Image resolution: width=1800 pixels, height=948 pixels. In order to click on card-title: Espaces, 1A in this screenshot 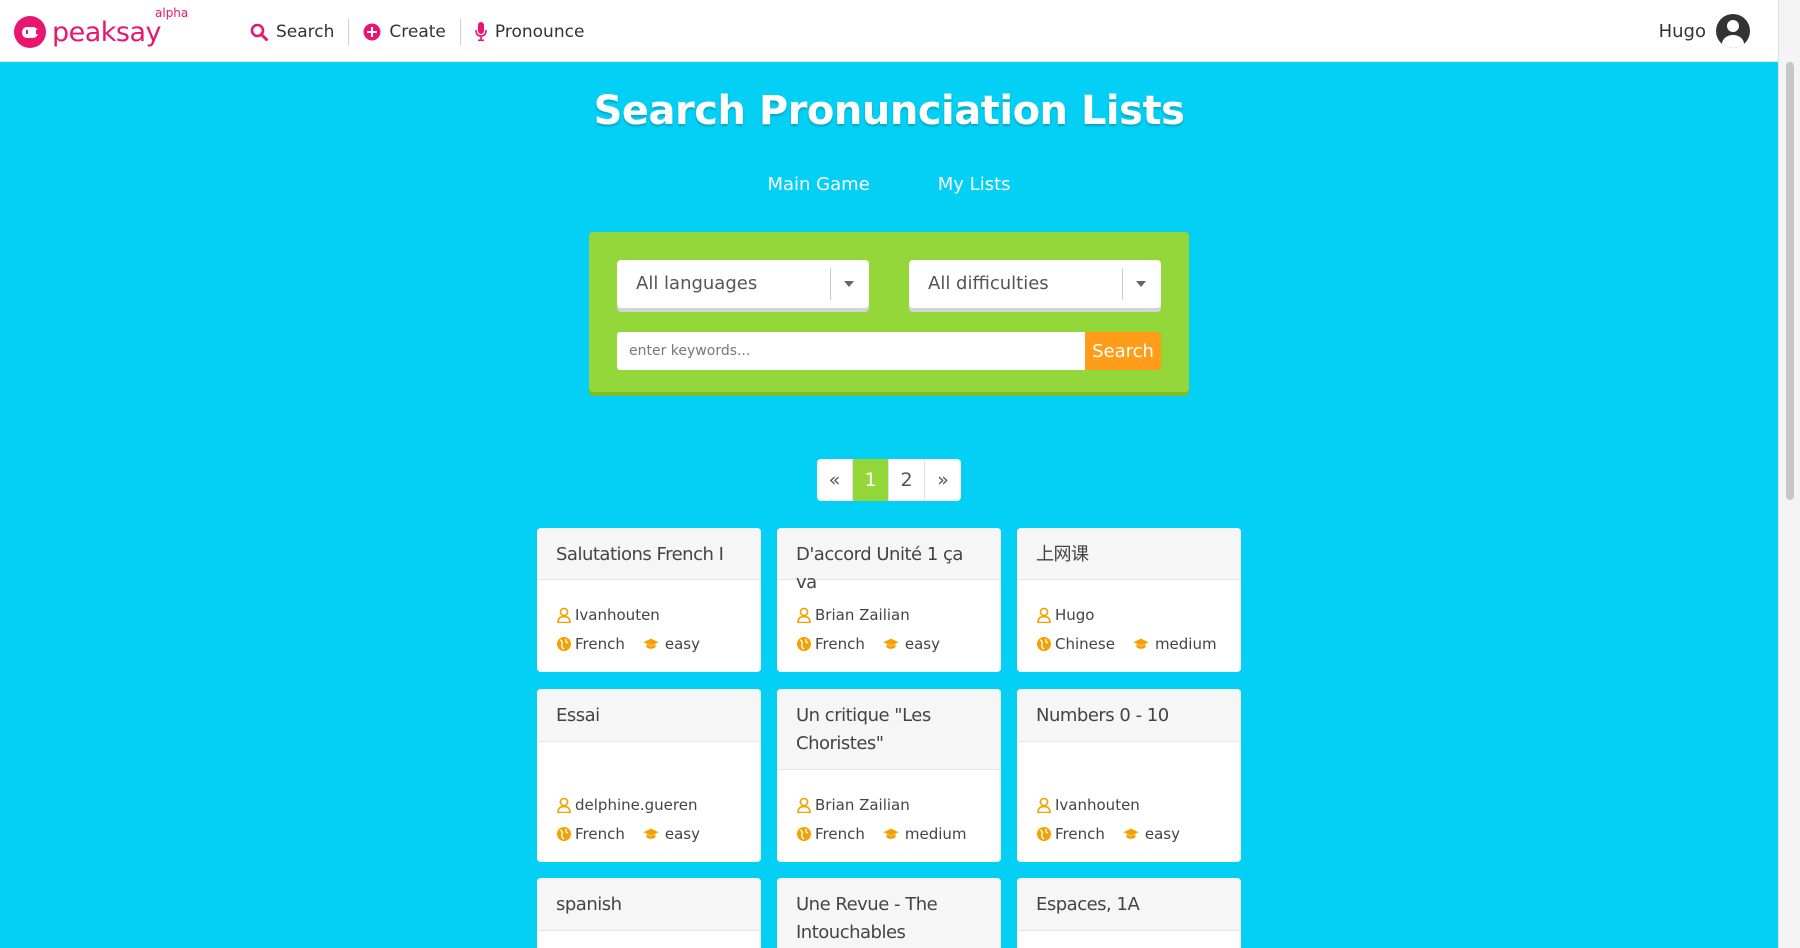, I will do `click(1129, 904)`.